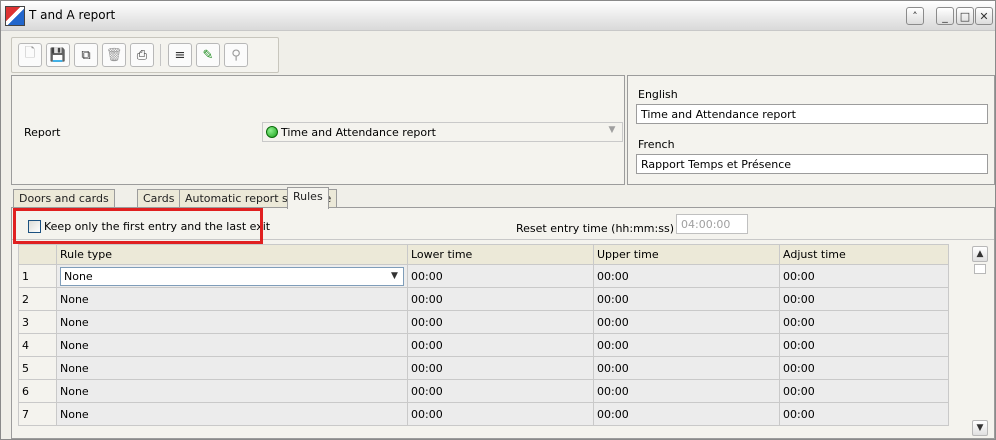 The width and height of the screenshot is (996, 440). What do you see at coordinates (980, 269) in the screenshot?
I see `scroll-thumb` at bounding box center [980, 269].